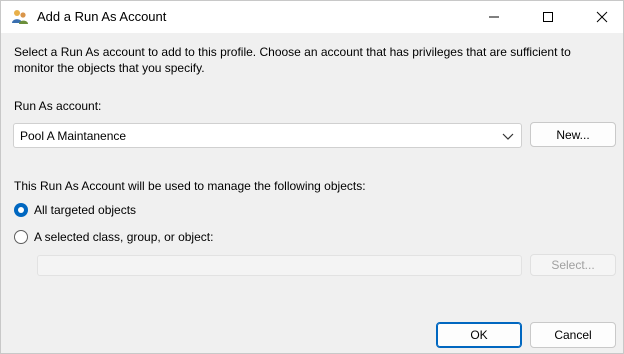  I want to click on radio-selected-class-group-object: A selected class, group, or object:, so click(113, 237).